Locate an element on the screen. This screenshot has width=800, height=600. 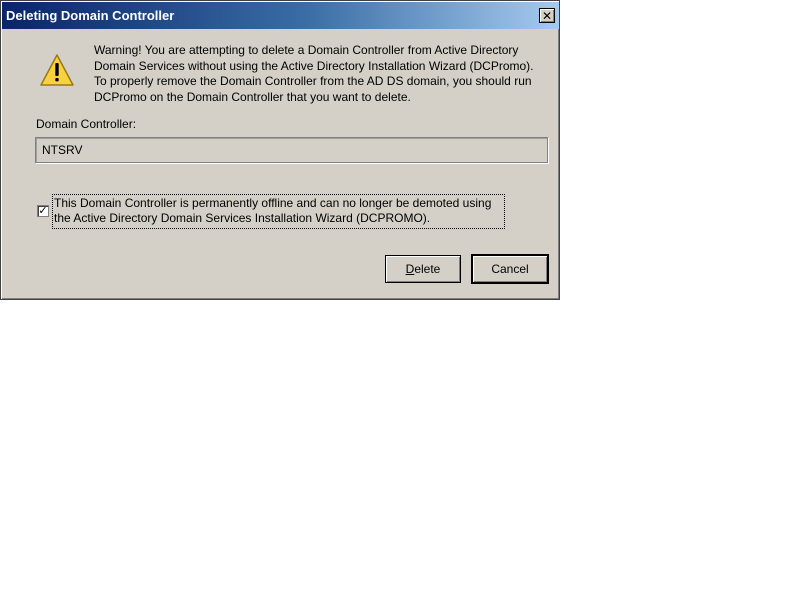
close-icon: ✕ is located at coordinates (547, 15).